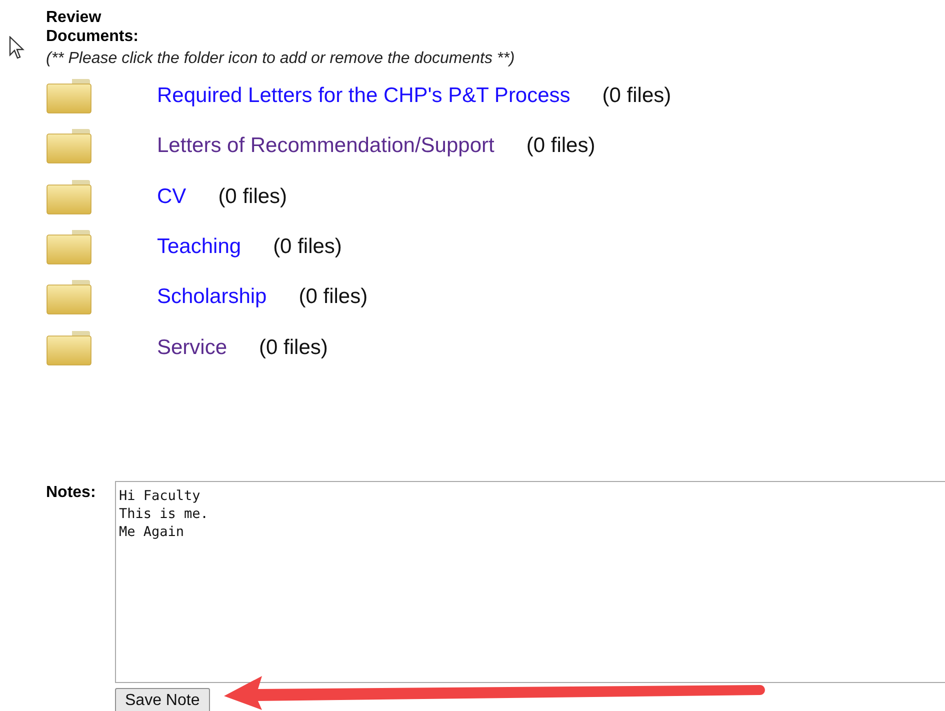  What do you see at coordinates (363, 96) in the screenshot?
I see `folder-link: Required Letters for the CHP's P&T Process` at bounding box center [363, 96].